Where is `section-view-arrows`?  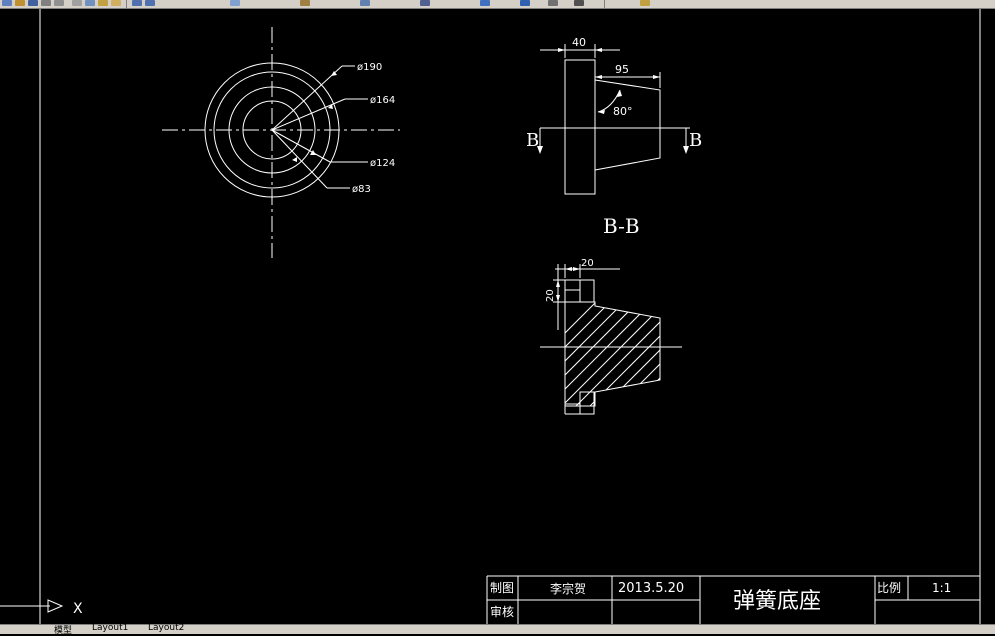
section-view-arrows is located at coordinates (568, 284).